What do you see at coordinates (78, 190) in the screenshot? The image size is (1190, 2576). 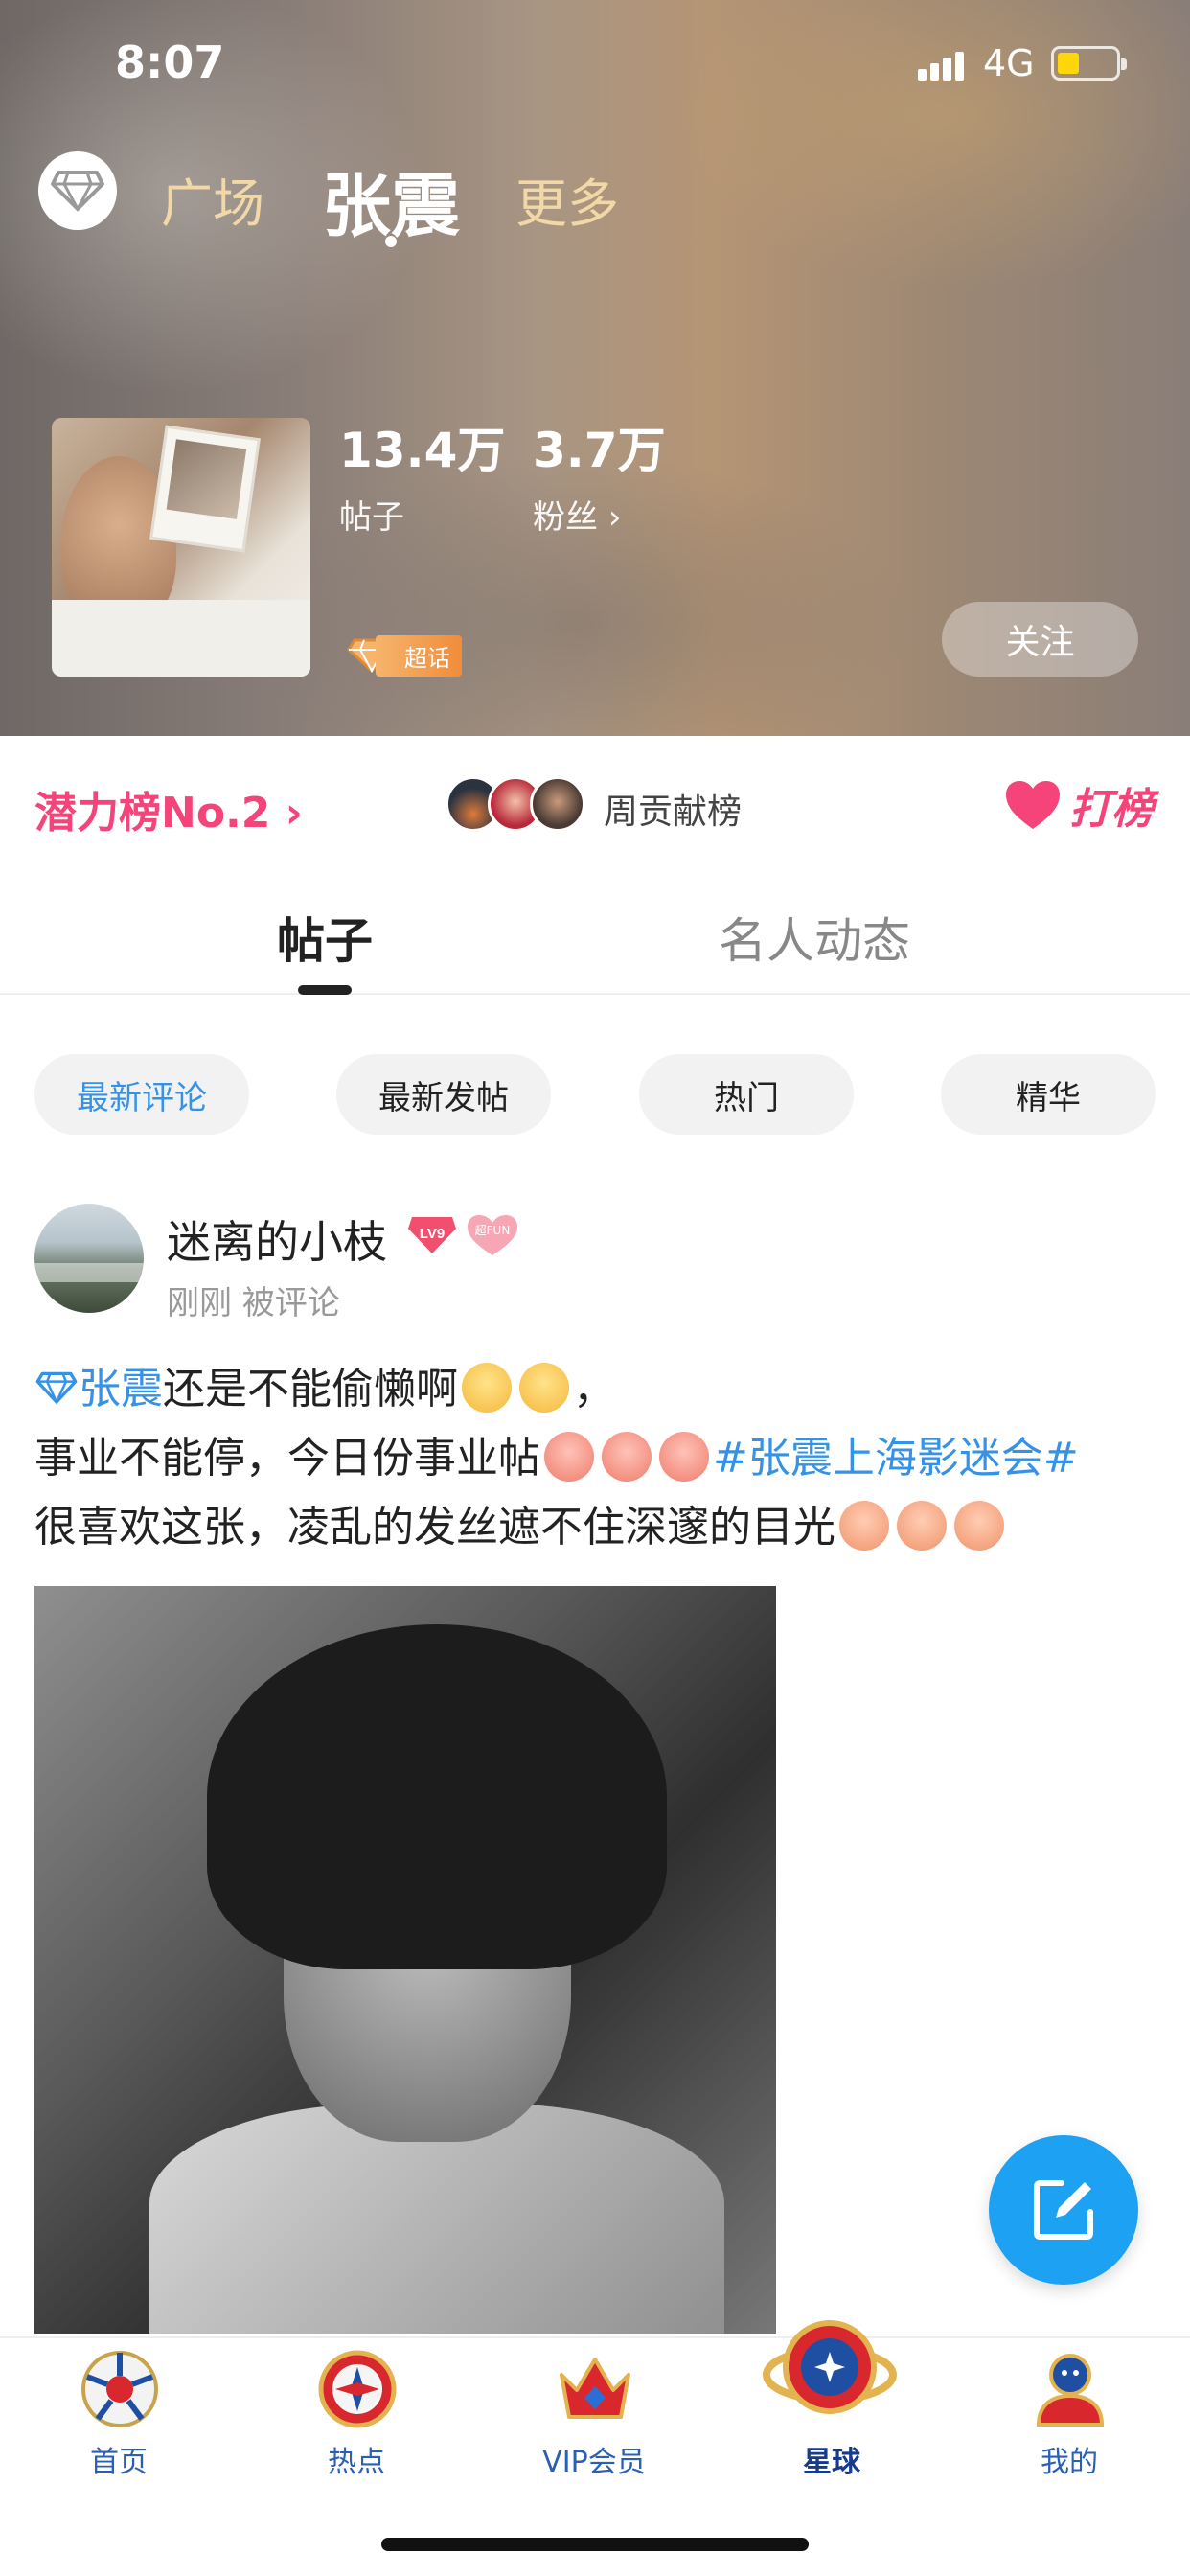 I see `diamond-logo-icon` at bounding box center [78, 190].